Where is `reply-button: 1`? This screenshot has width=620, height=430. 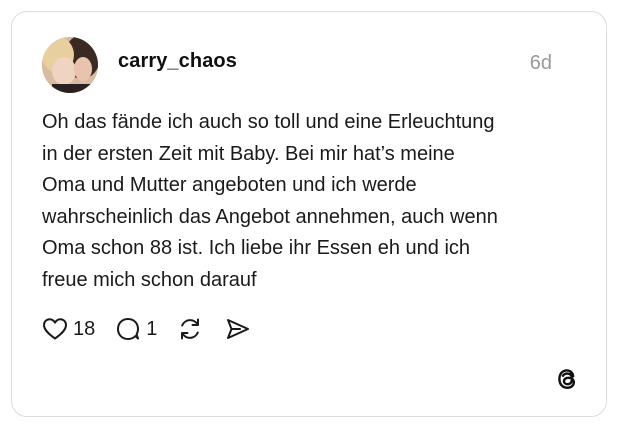 reply-button: 1 is located at coordinates (136, 329).